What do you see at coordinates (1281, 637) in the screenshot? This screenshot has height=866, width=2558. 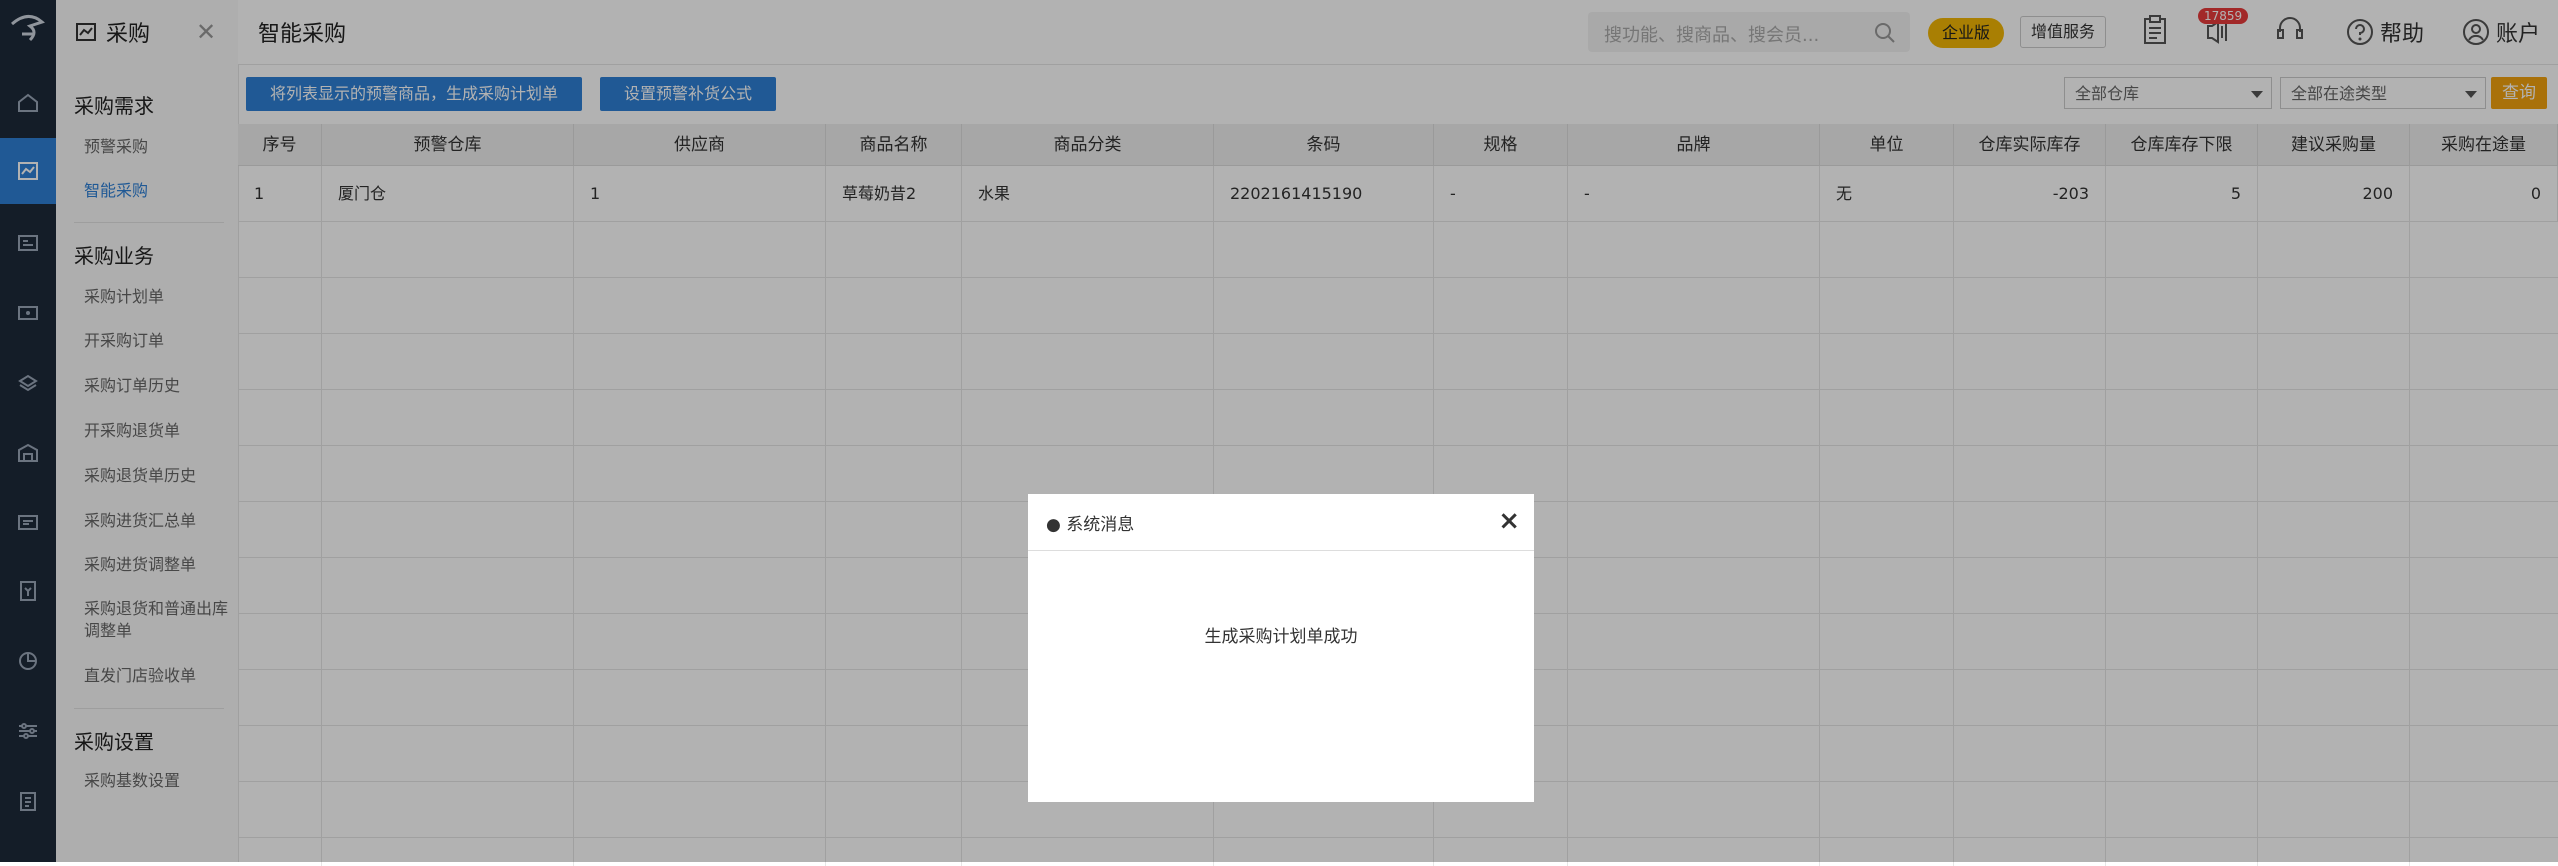 I see `dialog-message: 生成采购计划单成功` at bounding box center [1281, 637].